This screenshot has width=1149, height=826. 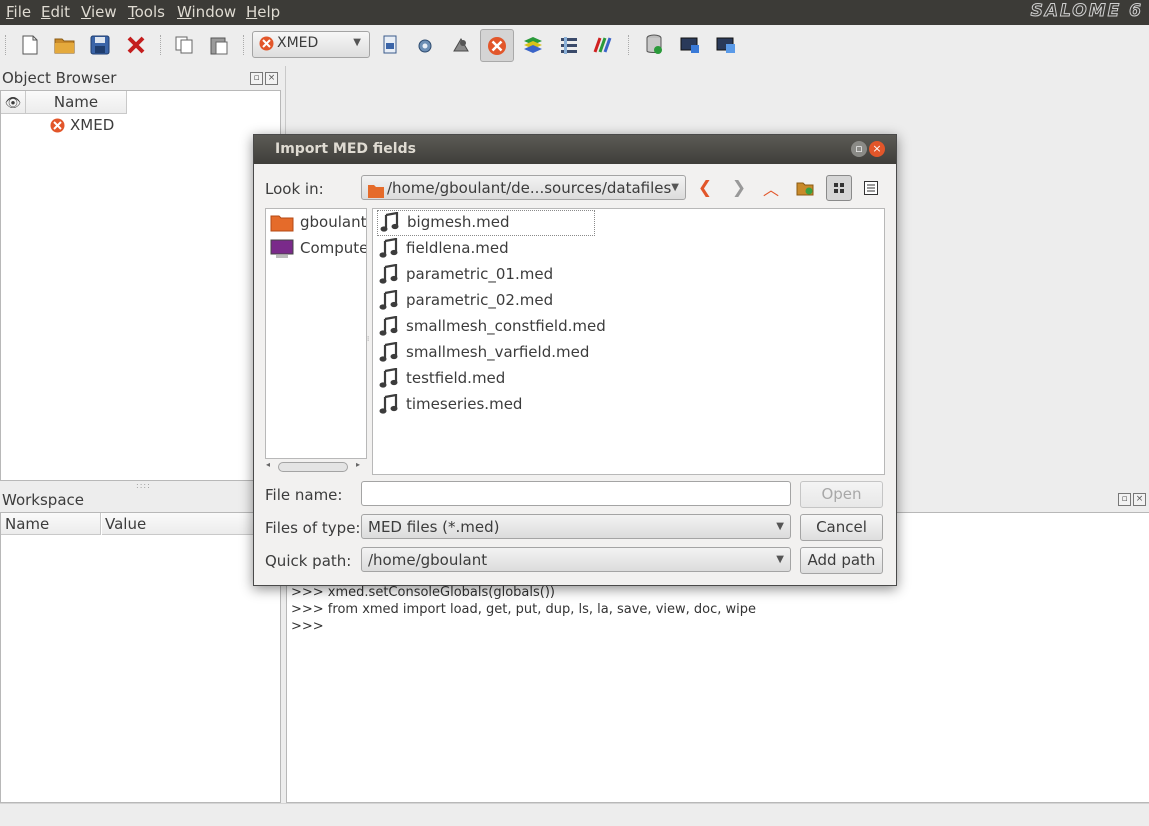 What do you see at coordinates (497, 45) in the screenshot?
I see `xmed-module-button` at bounding box center [497, 45].